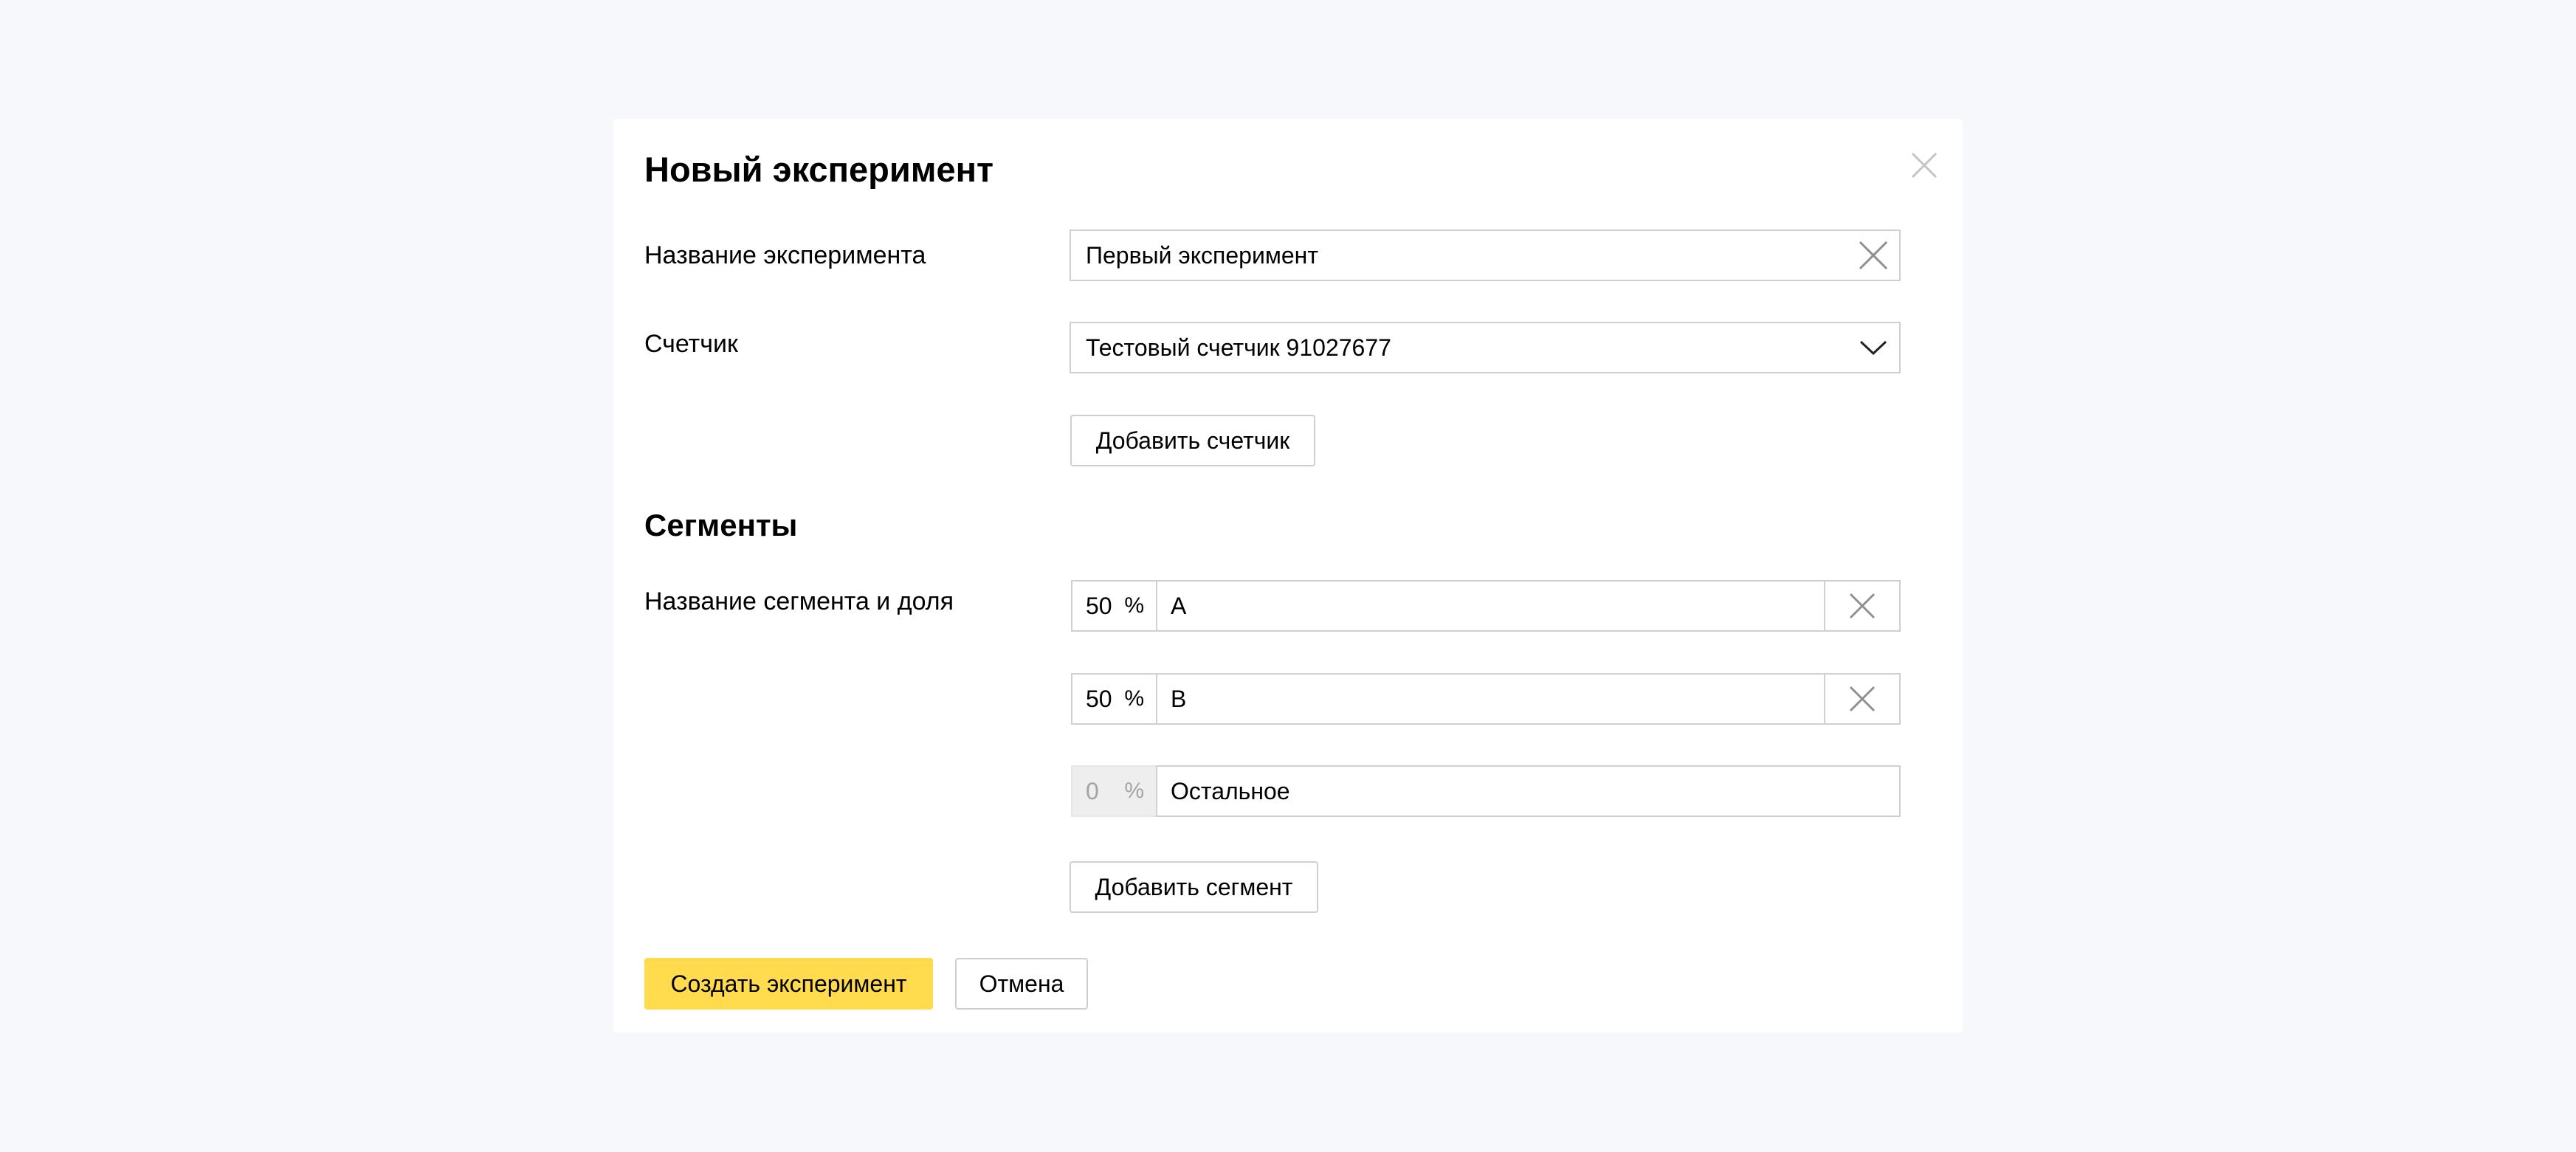 This screenshot has width=2576, height=1152. I want to click on experiment-name-input: Первый эксперимент, so click(1485, 256).